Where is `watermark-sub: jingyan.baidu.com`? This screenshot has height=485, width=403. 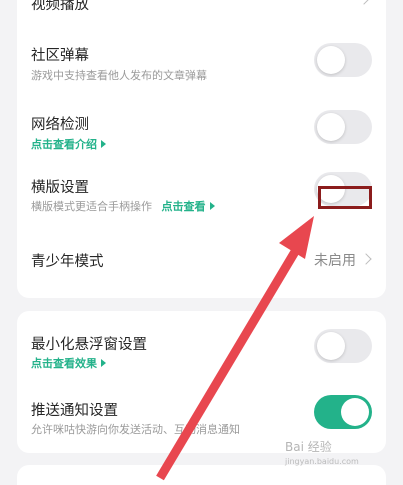
watermark-sub: jingyan.baidu.com is located at coordinates (322, 461).